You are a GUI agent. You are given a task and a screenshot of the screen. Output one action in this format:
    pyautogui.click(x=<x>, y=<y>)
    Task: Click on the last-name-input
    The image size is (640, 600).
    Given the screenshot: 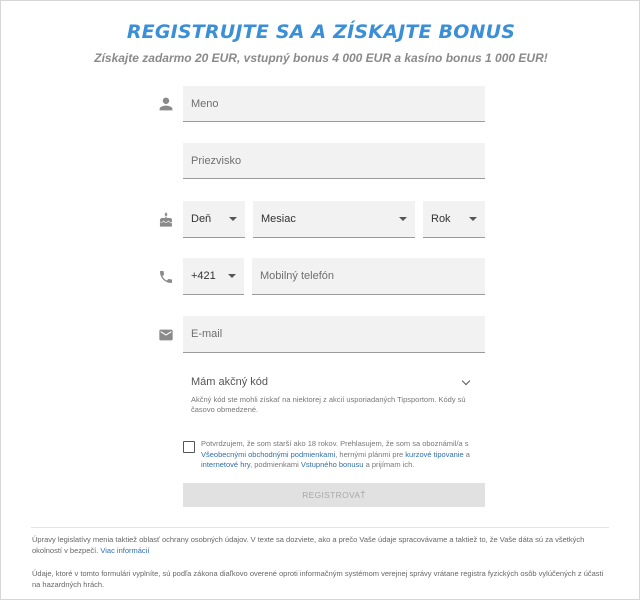 What is the action you would take?
    pyautogui.click(x=334, y=160)
    